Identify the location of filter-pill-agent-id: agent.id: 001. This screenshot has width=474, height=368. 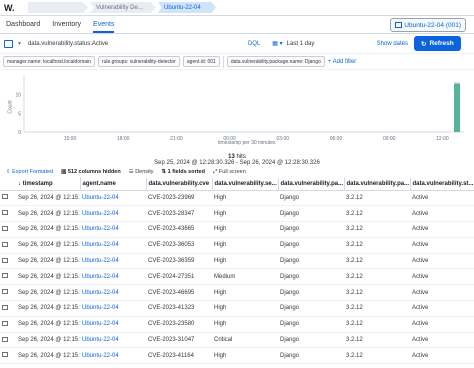
(201, 61).